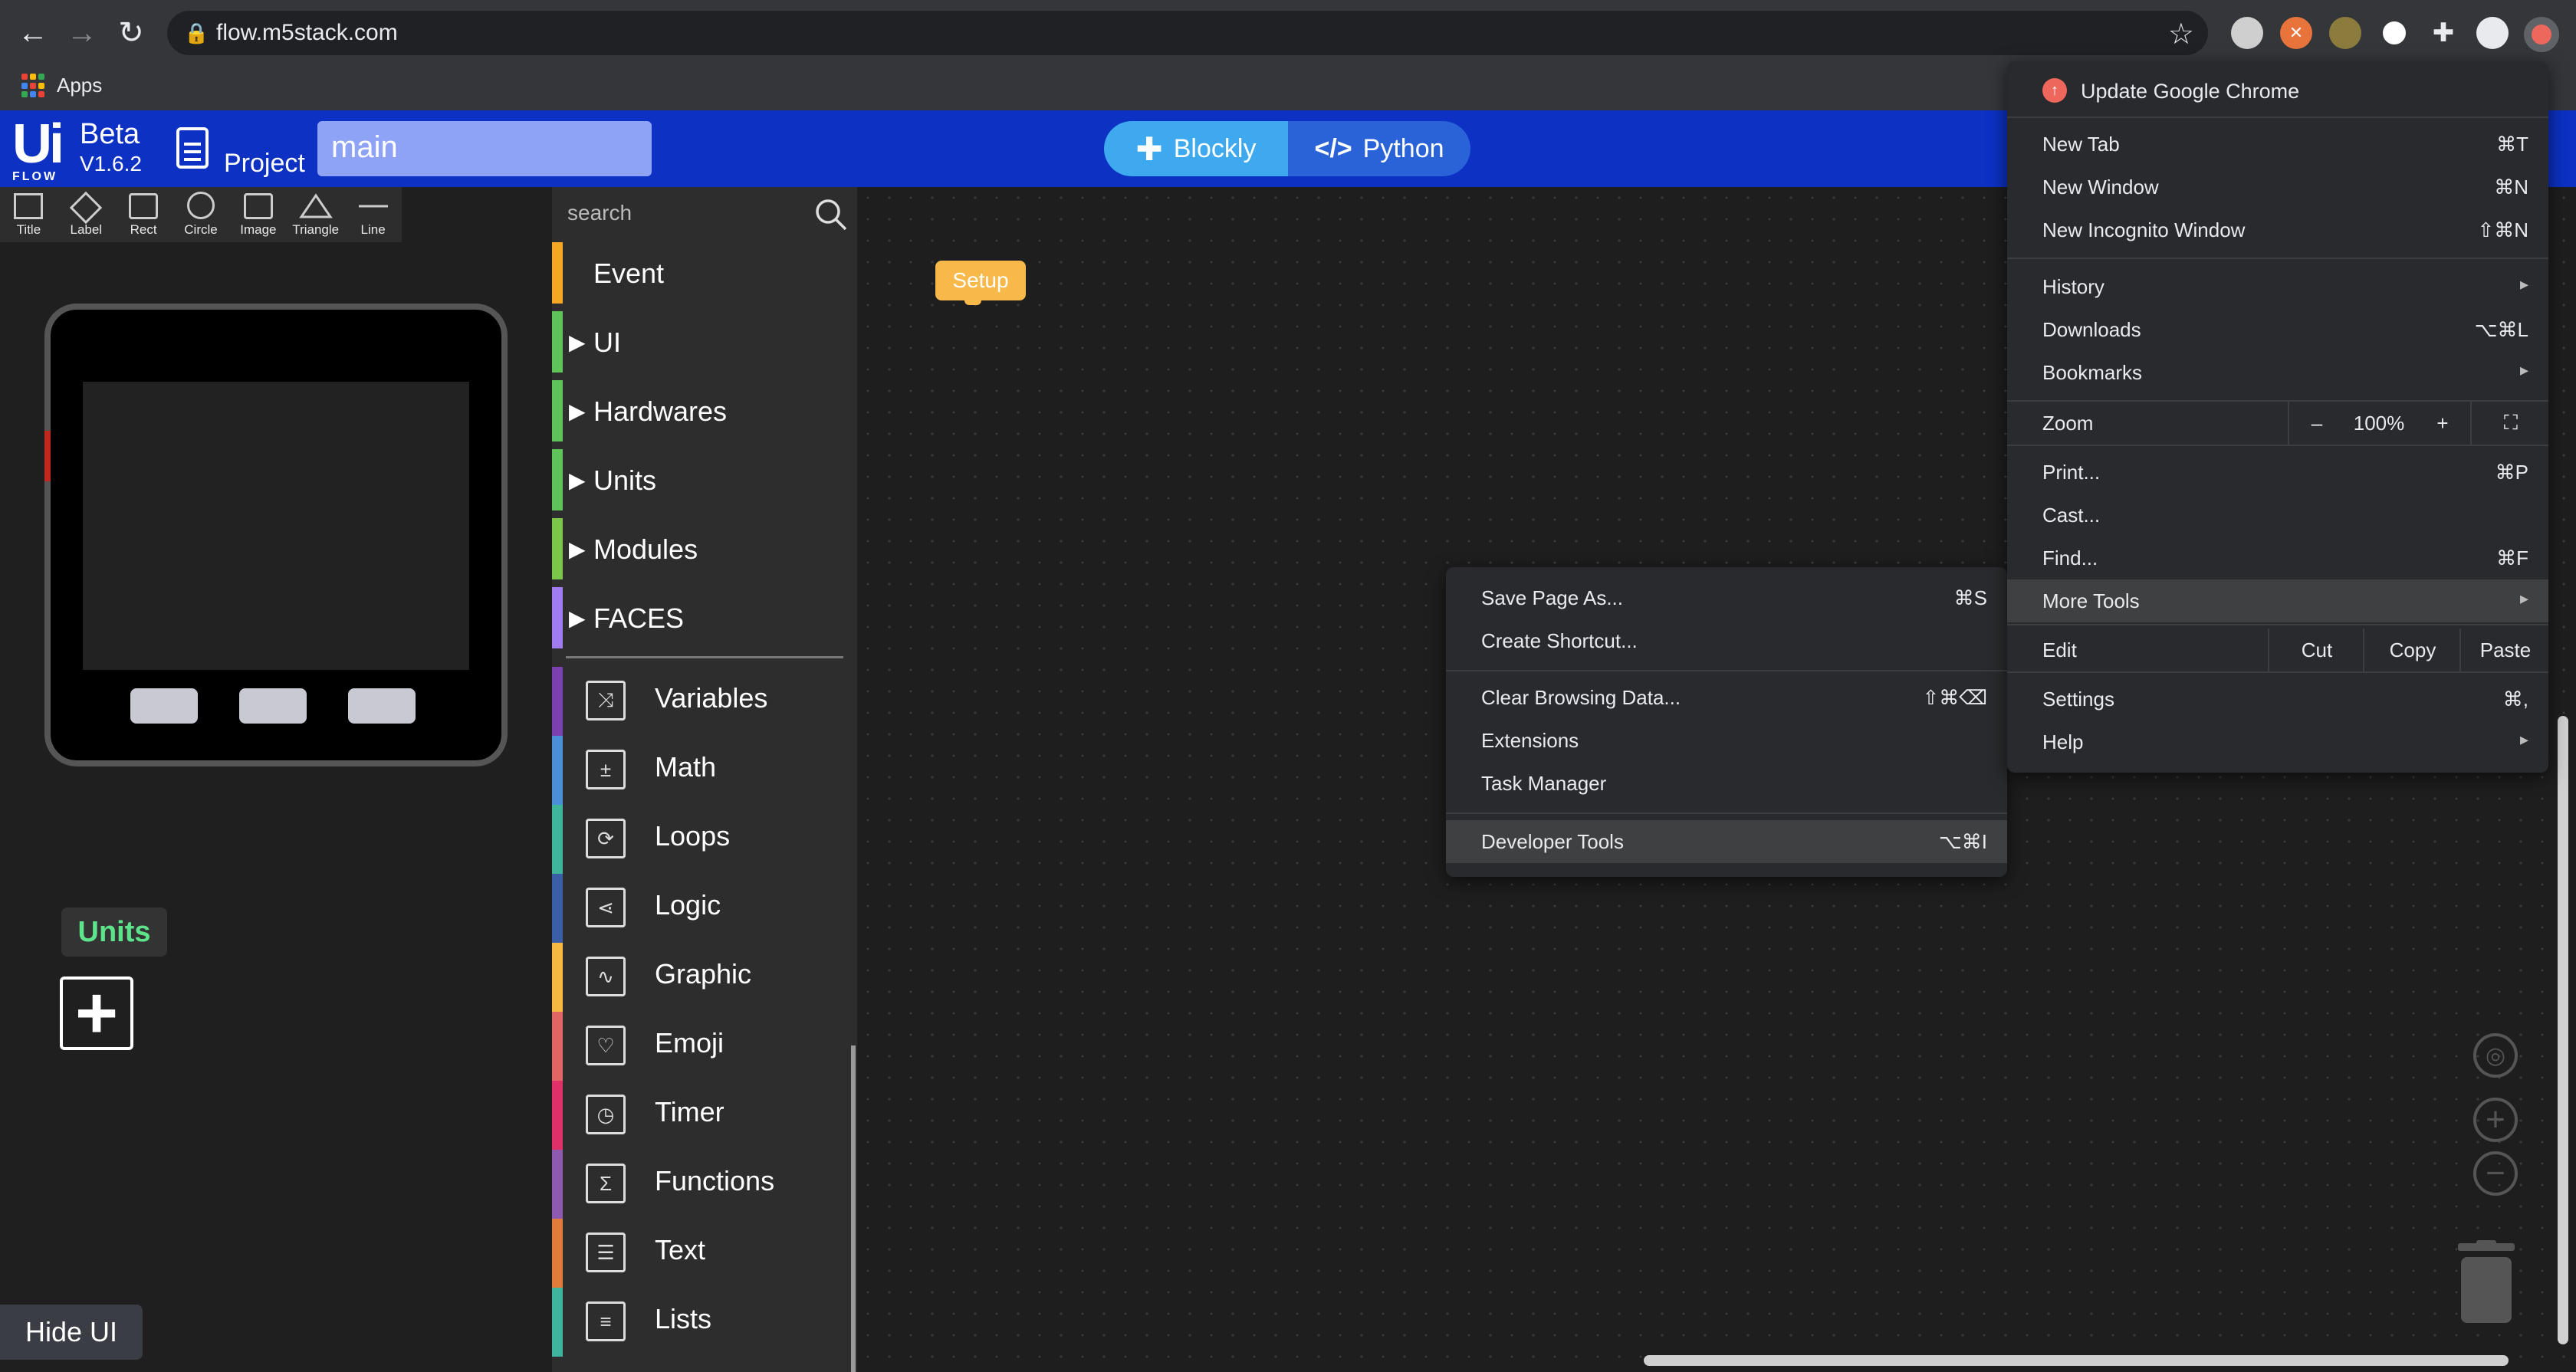 This screenshot has height=1372, width=2576. What do you see at coordinates (698, 1046) in the screenshot?
I see `palette-category-emoji: ♡ Emoji` at bounding box center [698, 1046].